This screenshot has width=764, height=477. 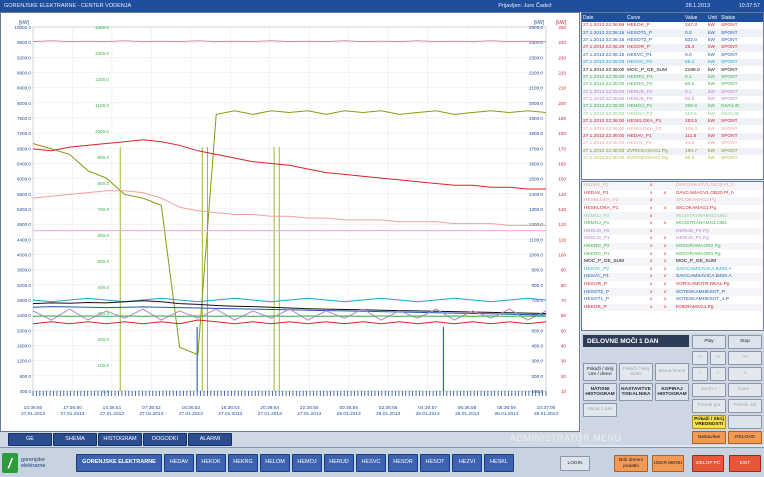 What do you see at coordinates (604, 55) in the screenshot?
I see `cursor-cell-date: 27.1.2013 22:36:16` at bounding box center [604, 55].